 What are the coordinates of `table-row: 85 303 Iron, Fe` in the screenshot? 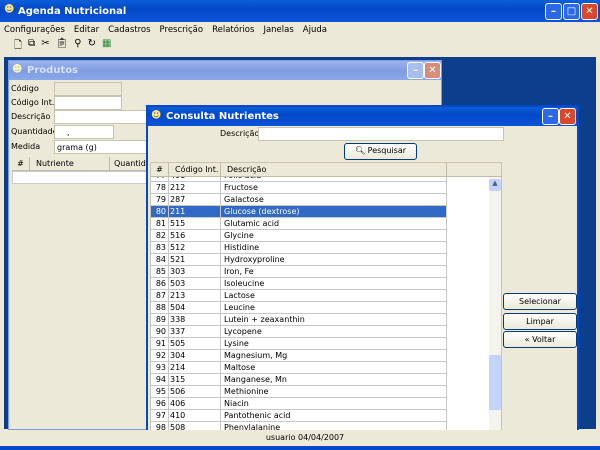 It's located at (299, 272).